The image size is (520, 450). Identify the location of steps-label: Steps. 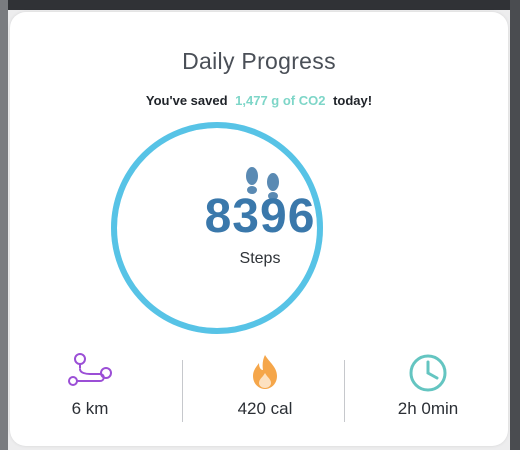
(260, 258).